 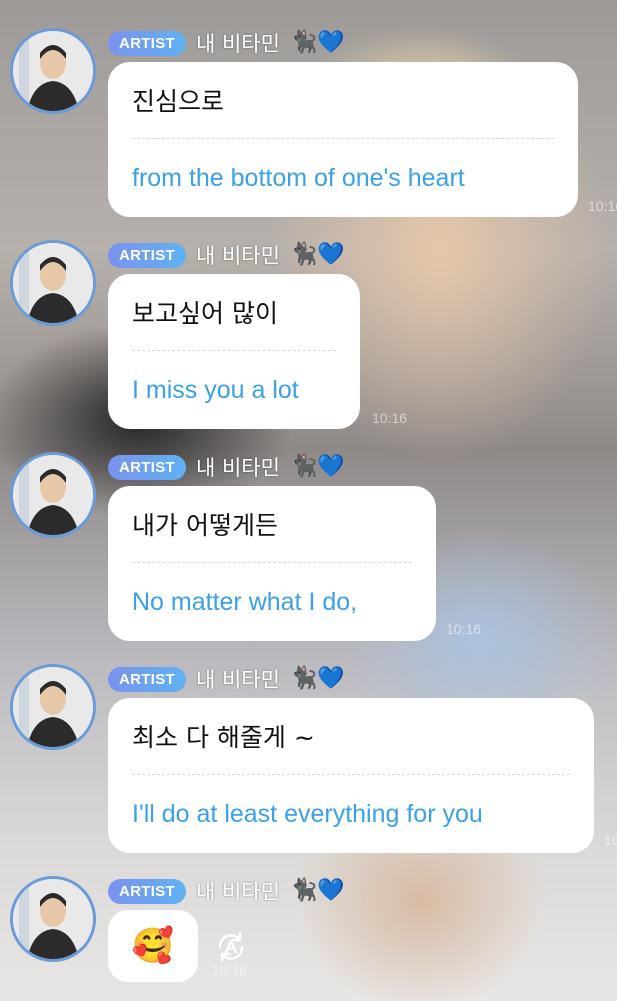 I want to click on translate-icon, so click(x=231, y=947).